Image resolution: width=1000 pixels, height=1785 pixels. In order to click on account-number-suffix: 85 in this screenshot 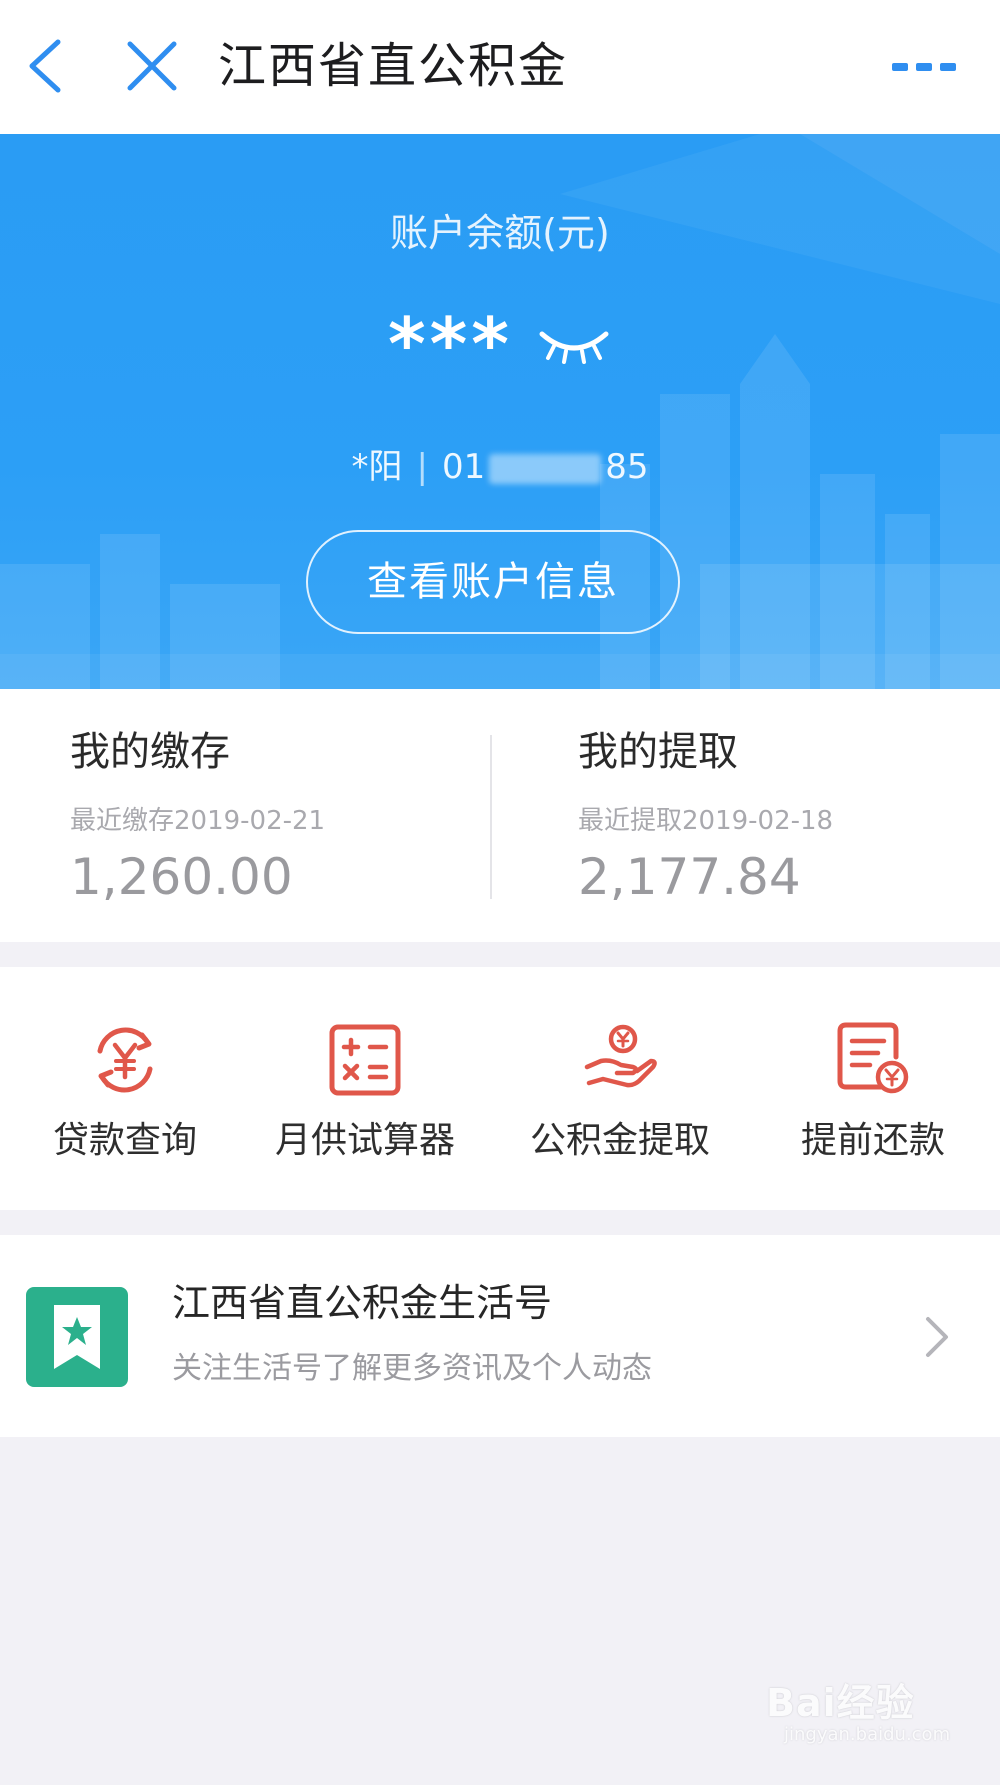, I will do `click(627, 467)`.